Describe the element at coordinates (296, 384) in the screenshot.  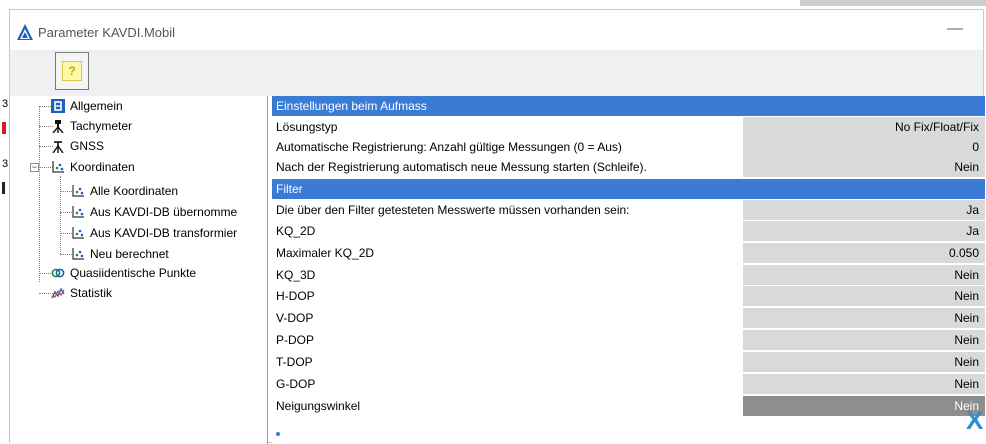
I see `property-name: G-DOP` at that location.